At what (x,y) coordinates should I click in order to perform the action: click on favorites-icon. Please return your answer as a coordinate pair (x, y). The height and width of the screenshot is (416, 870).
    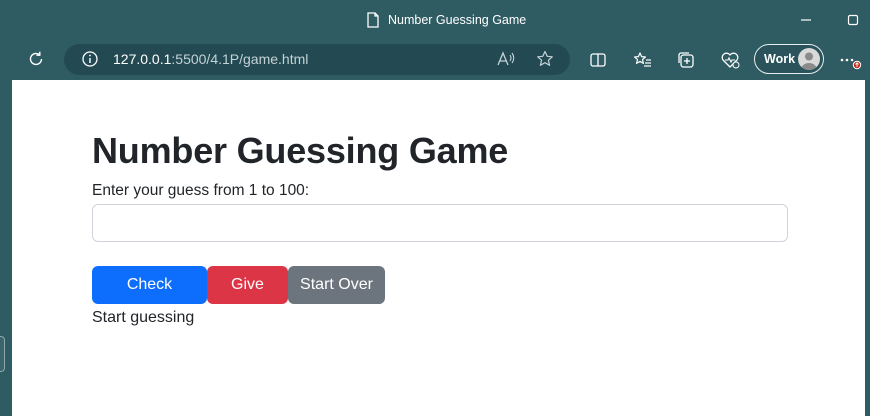
    Looking at the image, I should click on (642, 59).